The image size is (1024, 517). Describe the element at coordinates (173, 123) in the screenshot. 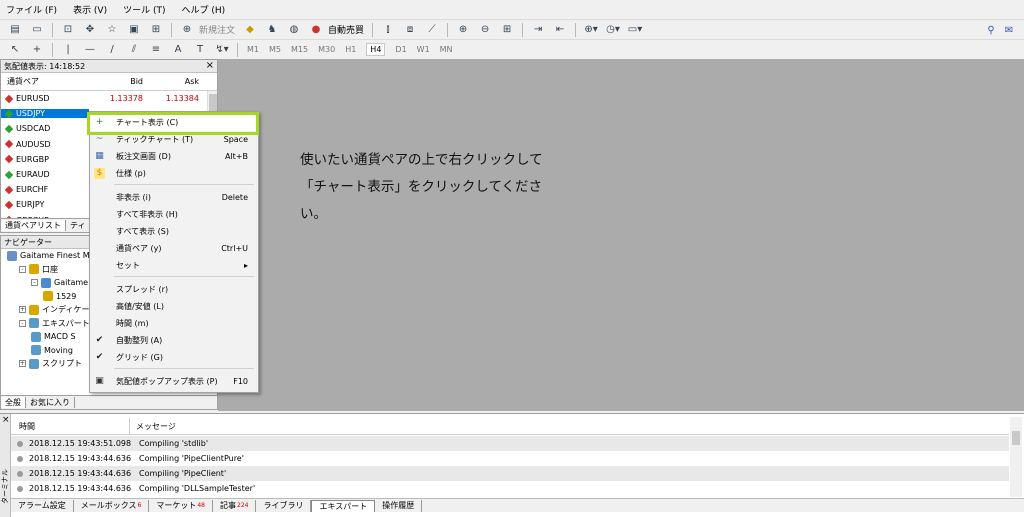

I see `context-menu-item: + チャート表示 (C)` at that location.